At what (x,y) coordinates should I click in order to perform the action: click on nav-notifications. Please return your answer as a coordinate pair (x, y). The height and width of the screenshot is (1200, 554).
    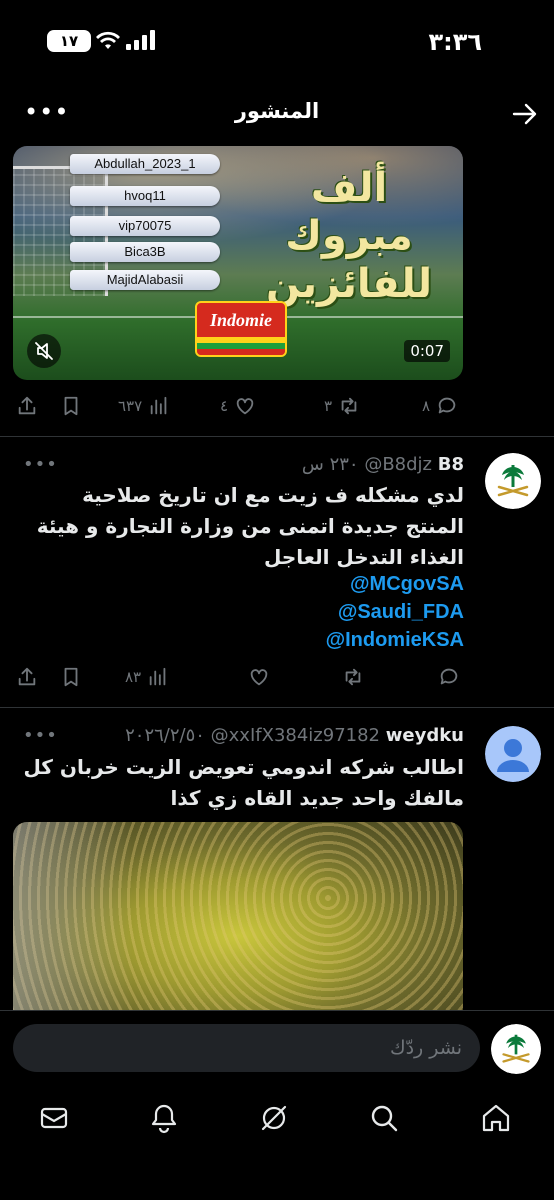
    Looking at the image, I should click on (166, 1120).